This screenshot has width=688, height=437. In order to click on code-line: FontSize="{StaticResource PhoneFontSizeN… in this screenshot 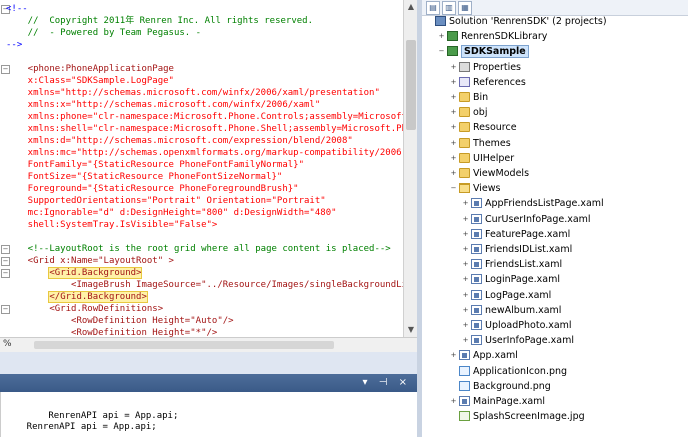, I will do `click(144, 177)`.